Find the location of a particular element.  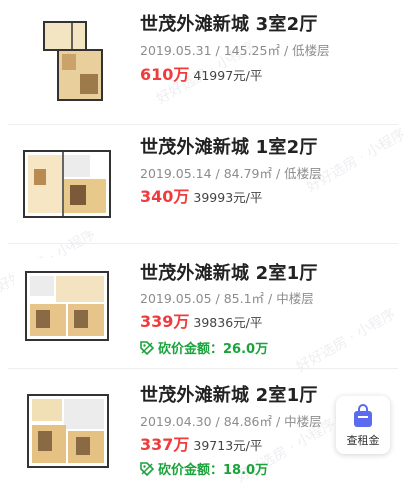

total-price: 610万 is located at coordinates (165, 74).